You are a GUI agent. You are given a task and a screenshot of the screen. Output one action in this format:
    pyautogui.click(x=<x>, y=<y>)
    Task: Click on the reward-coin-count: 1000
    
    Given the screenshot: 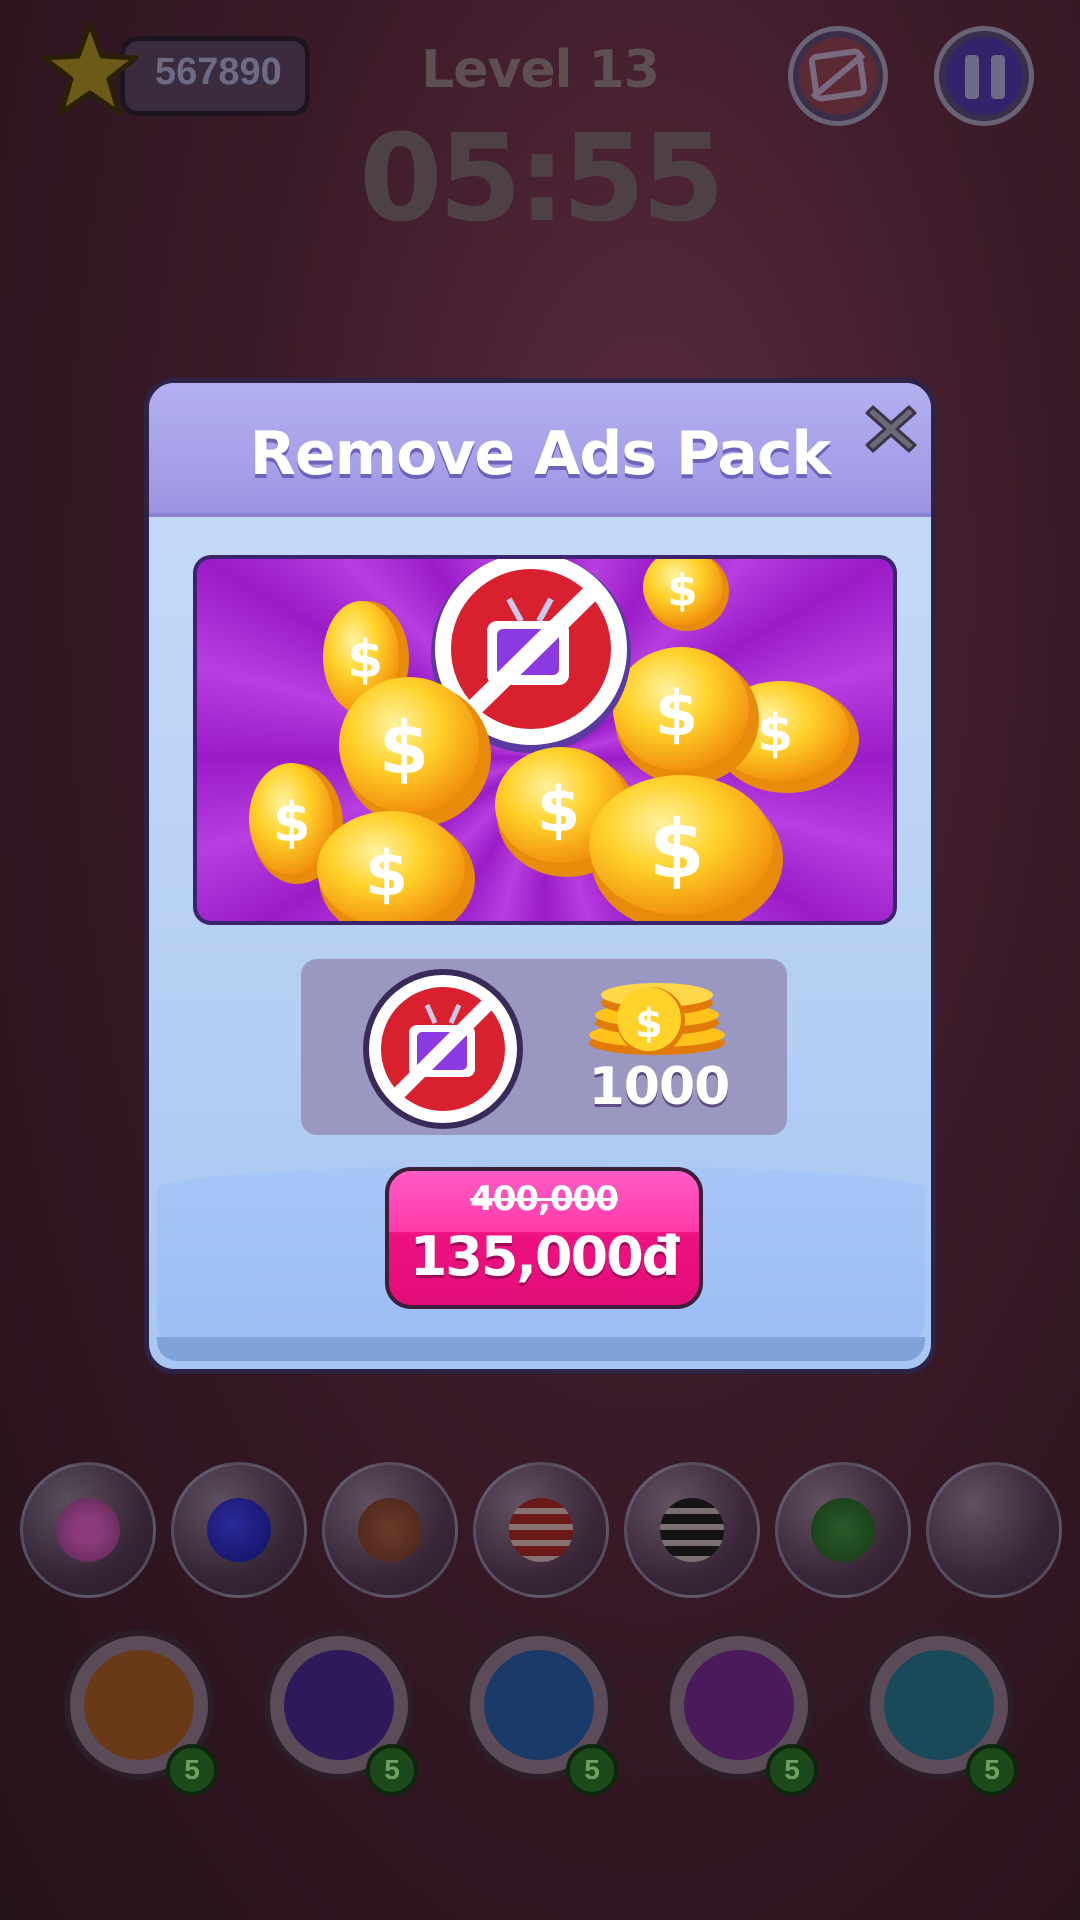 What is the action you would take?
    pyautogui.click(x=659, y=1087)
    